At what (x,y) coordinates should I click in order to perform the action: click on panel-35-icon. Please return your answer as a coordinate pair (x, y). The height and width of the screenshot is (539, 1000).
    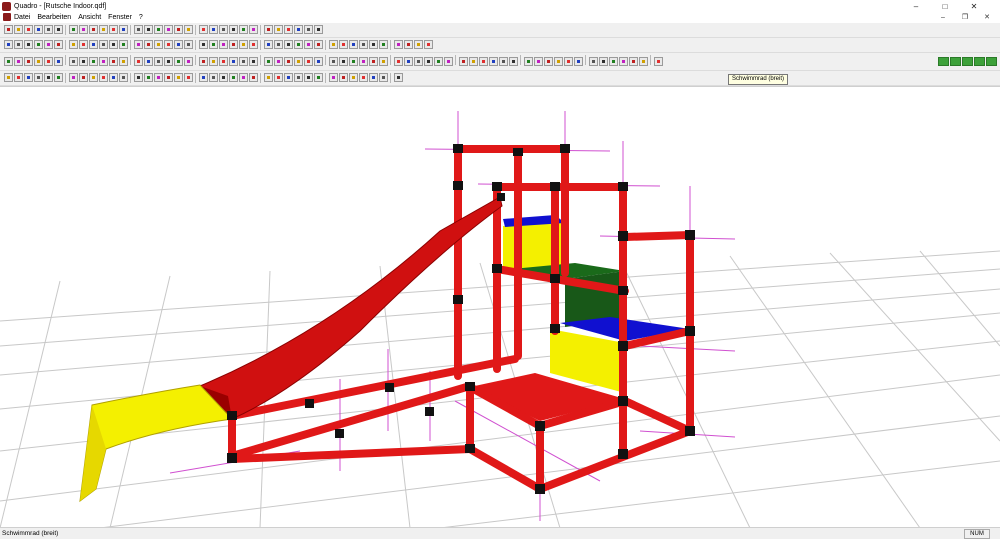
    Looking at the image, I should click on (123, 44).